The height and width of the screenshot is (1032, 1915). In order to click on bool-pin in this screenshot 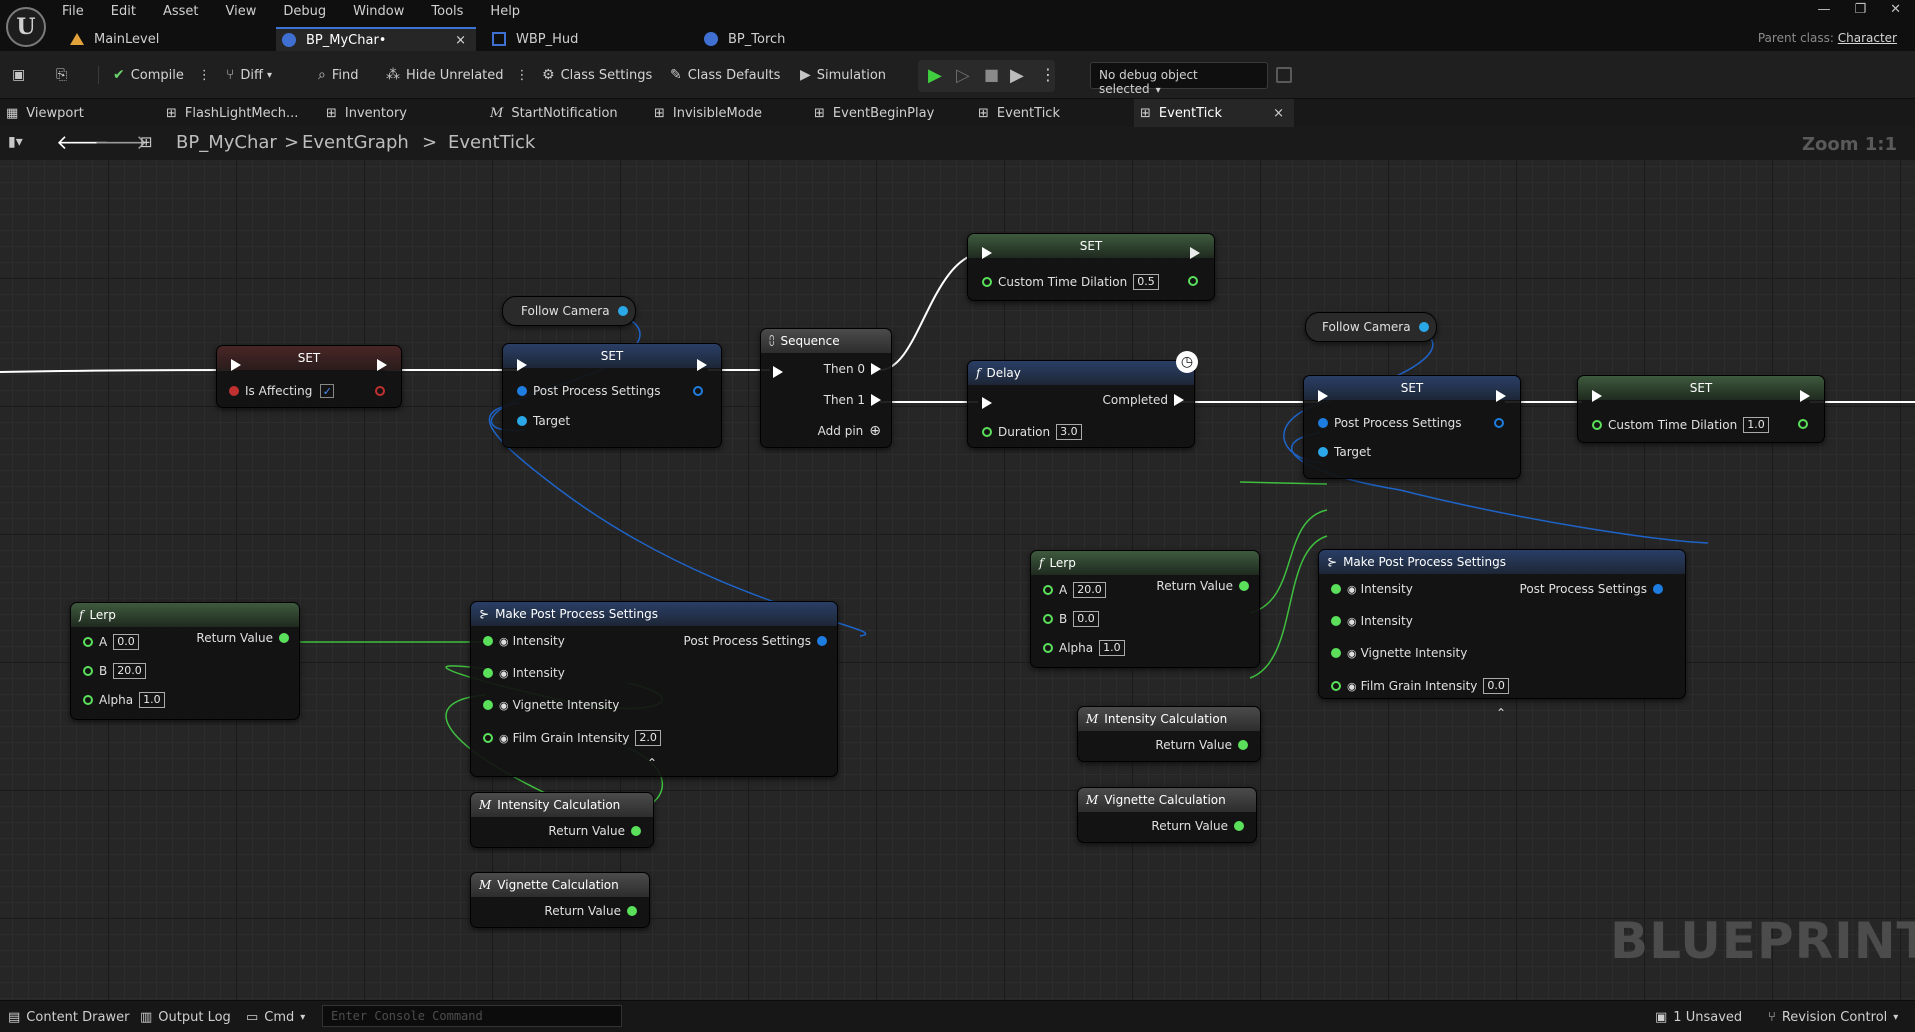, I will do `click(234, 391)`.